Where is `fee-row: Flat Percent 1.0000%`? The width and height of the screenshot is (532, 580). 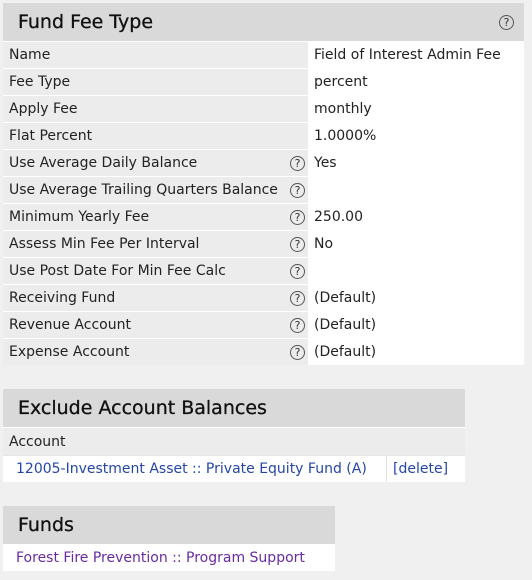
fee-row: Flat Percent 1.0000% is located at coordinates (263, 135).